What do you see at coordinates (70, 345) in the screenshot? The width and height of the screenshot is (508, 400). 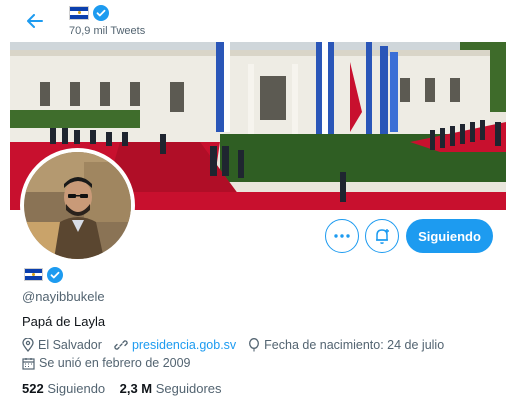 I see `location-text: El Salvador` at bounding box center [70, 345].